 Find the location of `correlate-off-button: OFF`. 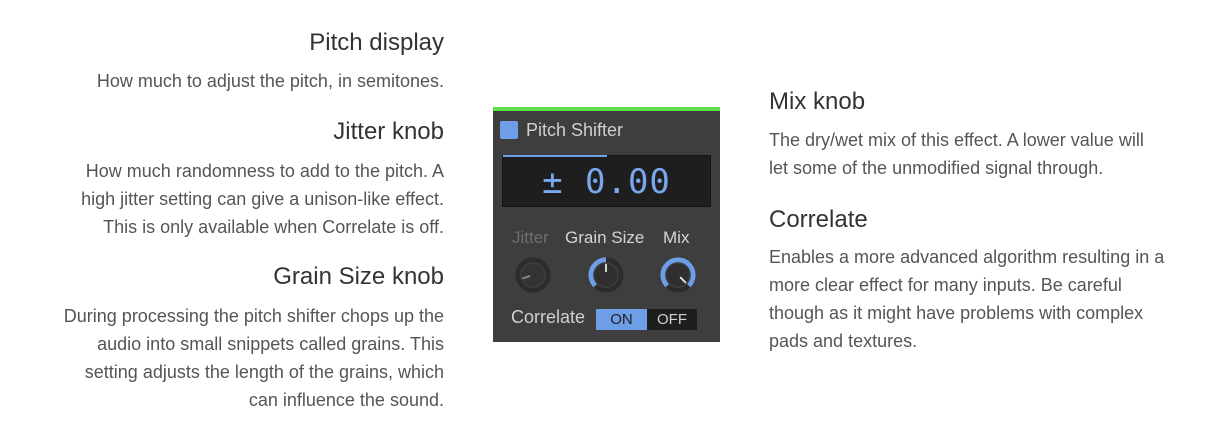

correlate-off-button: OFF is located at coordinates (672, 319).